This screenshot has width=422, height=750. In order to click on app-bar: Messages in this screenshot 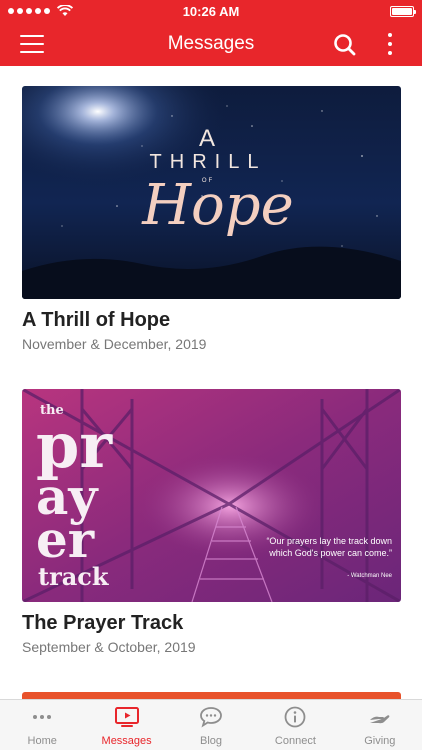, I will do `click(211, 44)`.